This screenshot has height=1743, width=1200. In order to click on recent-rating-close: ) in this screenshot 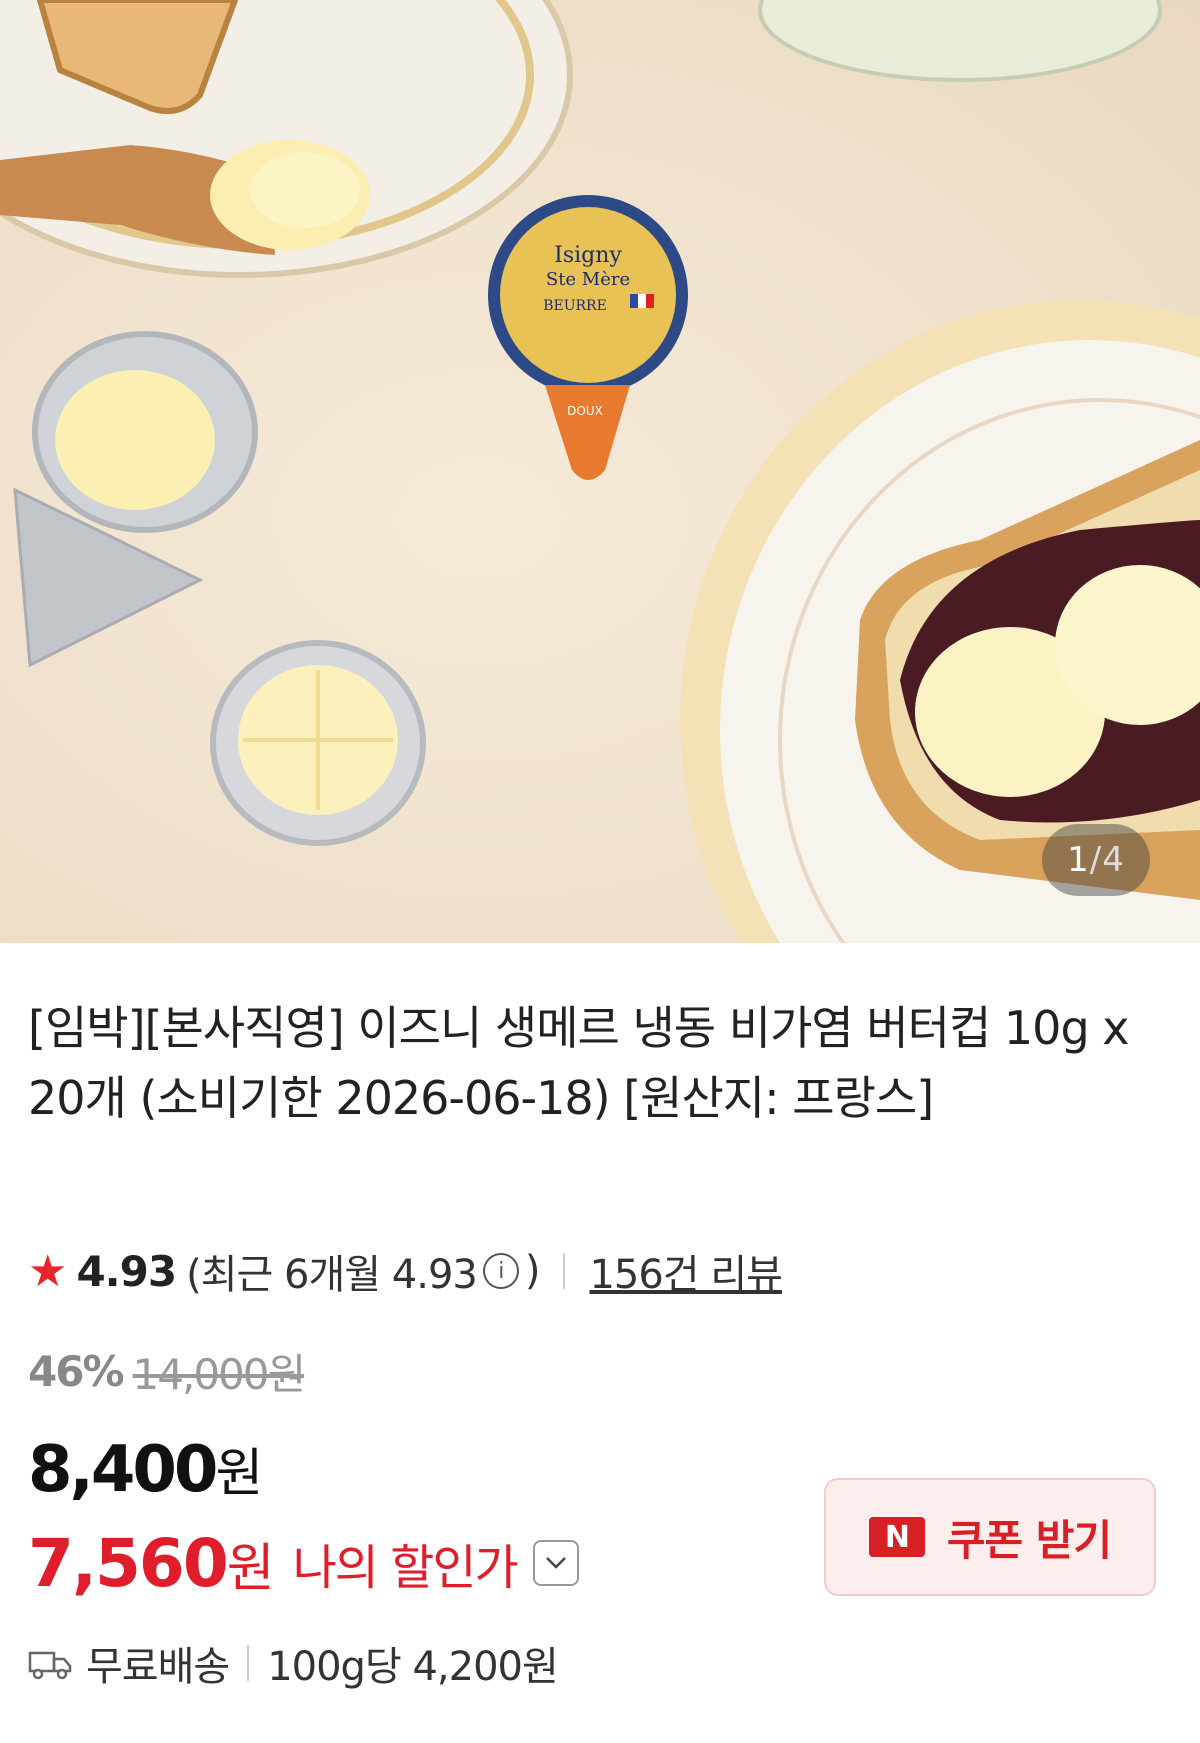, I will do `click(532, 1271)`.